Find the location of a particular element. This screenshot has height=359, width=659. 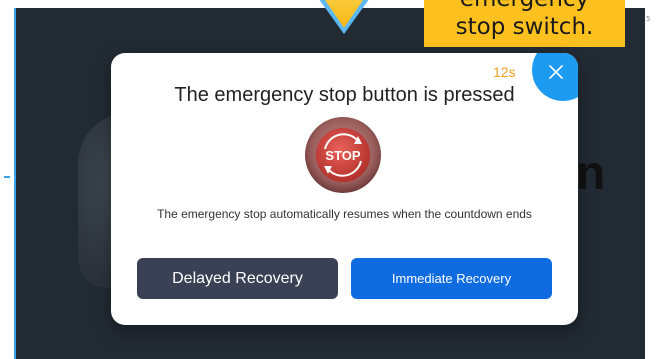

close-icon is located at coordinates (556, 72).